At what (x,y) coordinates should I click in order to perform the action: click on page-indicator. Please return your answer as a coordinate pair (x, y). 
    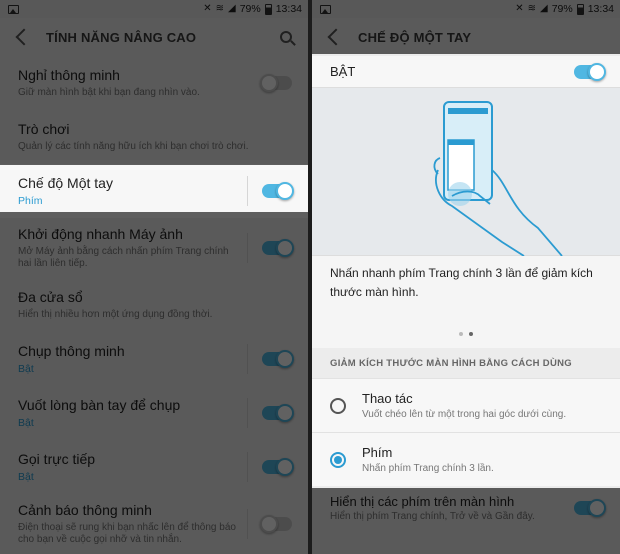
    Looking at the image, I should click on (466, 334).